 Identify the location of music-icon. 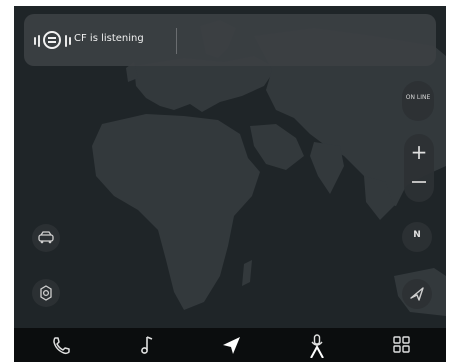
(147, 345).